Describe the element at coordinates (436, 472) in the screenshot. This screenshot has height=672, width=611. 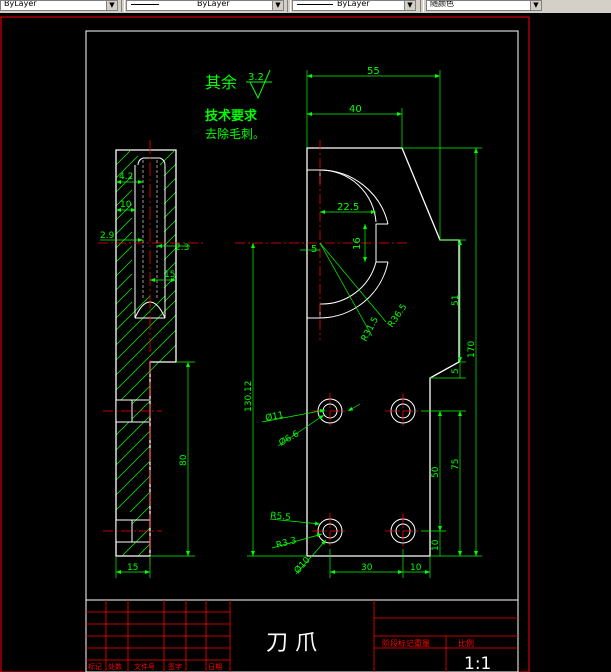
I see `dim-50: 50` at that location.